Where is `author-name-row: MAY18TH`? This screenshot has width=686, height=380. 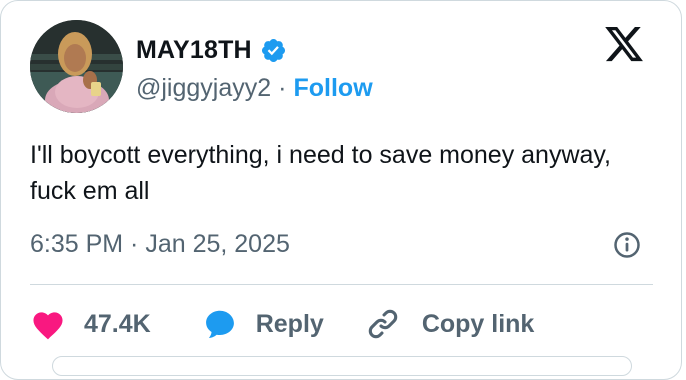
author-name-row: MAY18TH is located at coordinates (211, 50).